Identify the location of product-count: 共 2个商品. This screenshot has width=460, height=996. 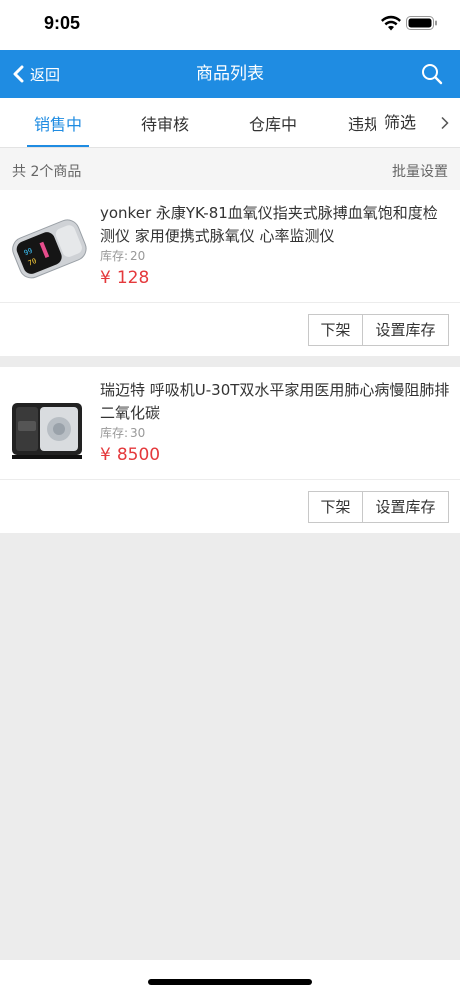
(47, 172).